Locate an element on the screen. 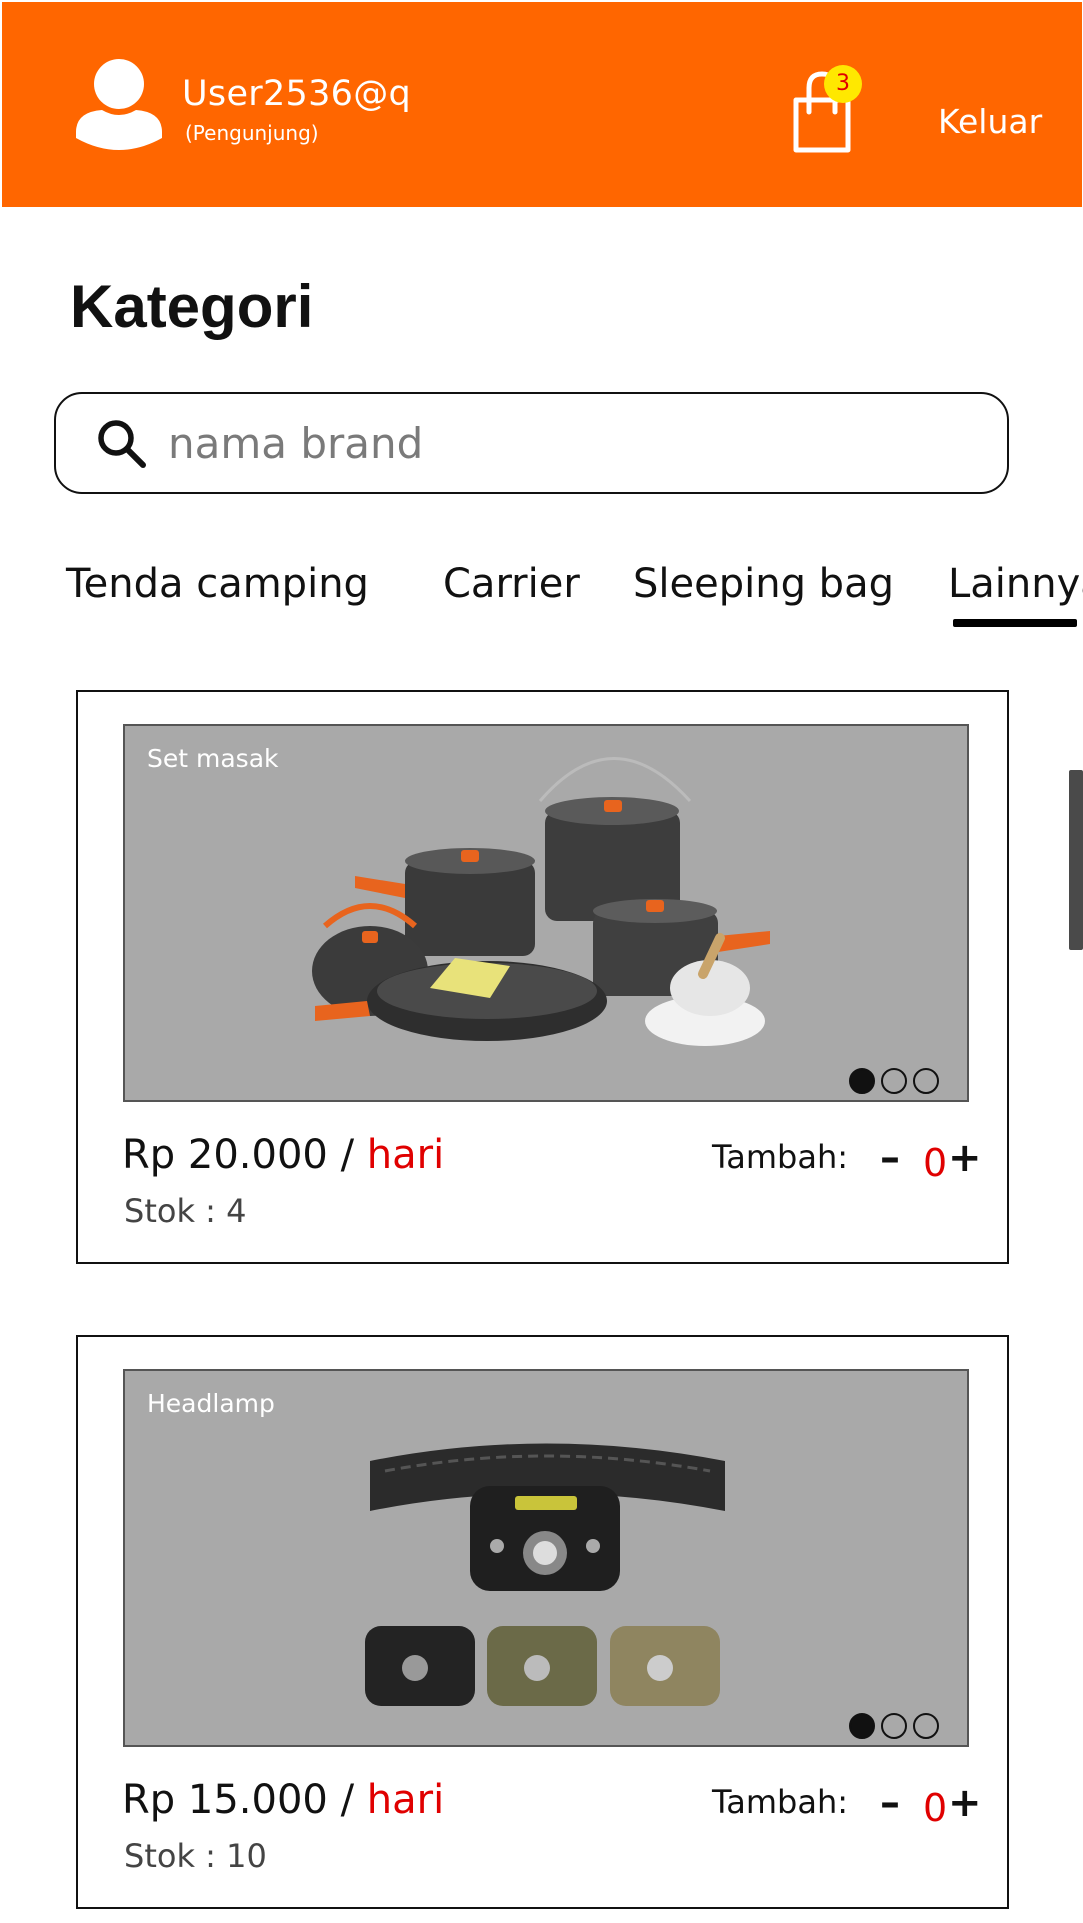 This screenshot has height=1923, width=1083. tab-tenda-camping: Tenda camping is located at coordinates (217, 584).